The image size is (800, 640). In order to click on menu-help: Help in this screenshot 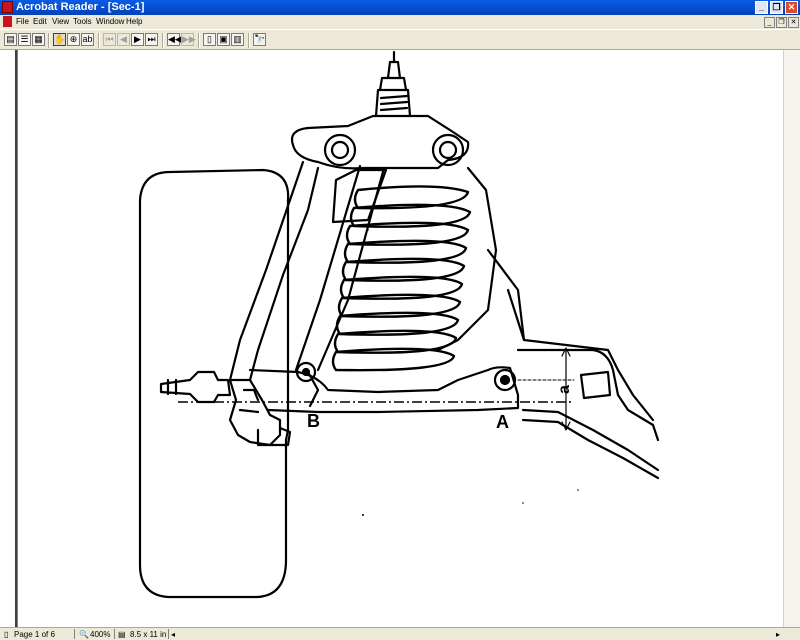, I will do `click(134, 21)`.